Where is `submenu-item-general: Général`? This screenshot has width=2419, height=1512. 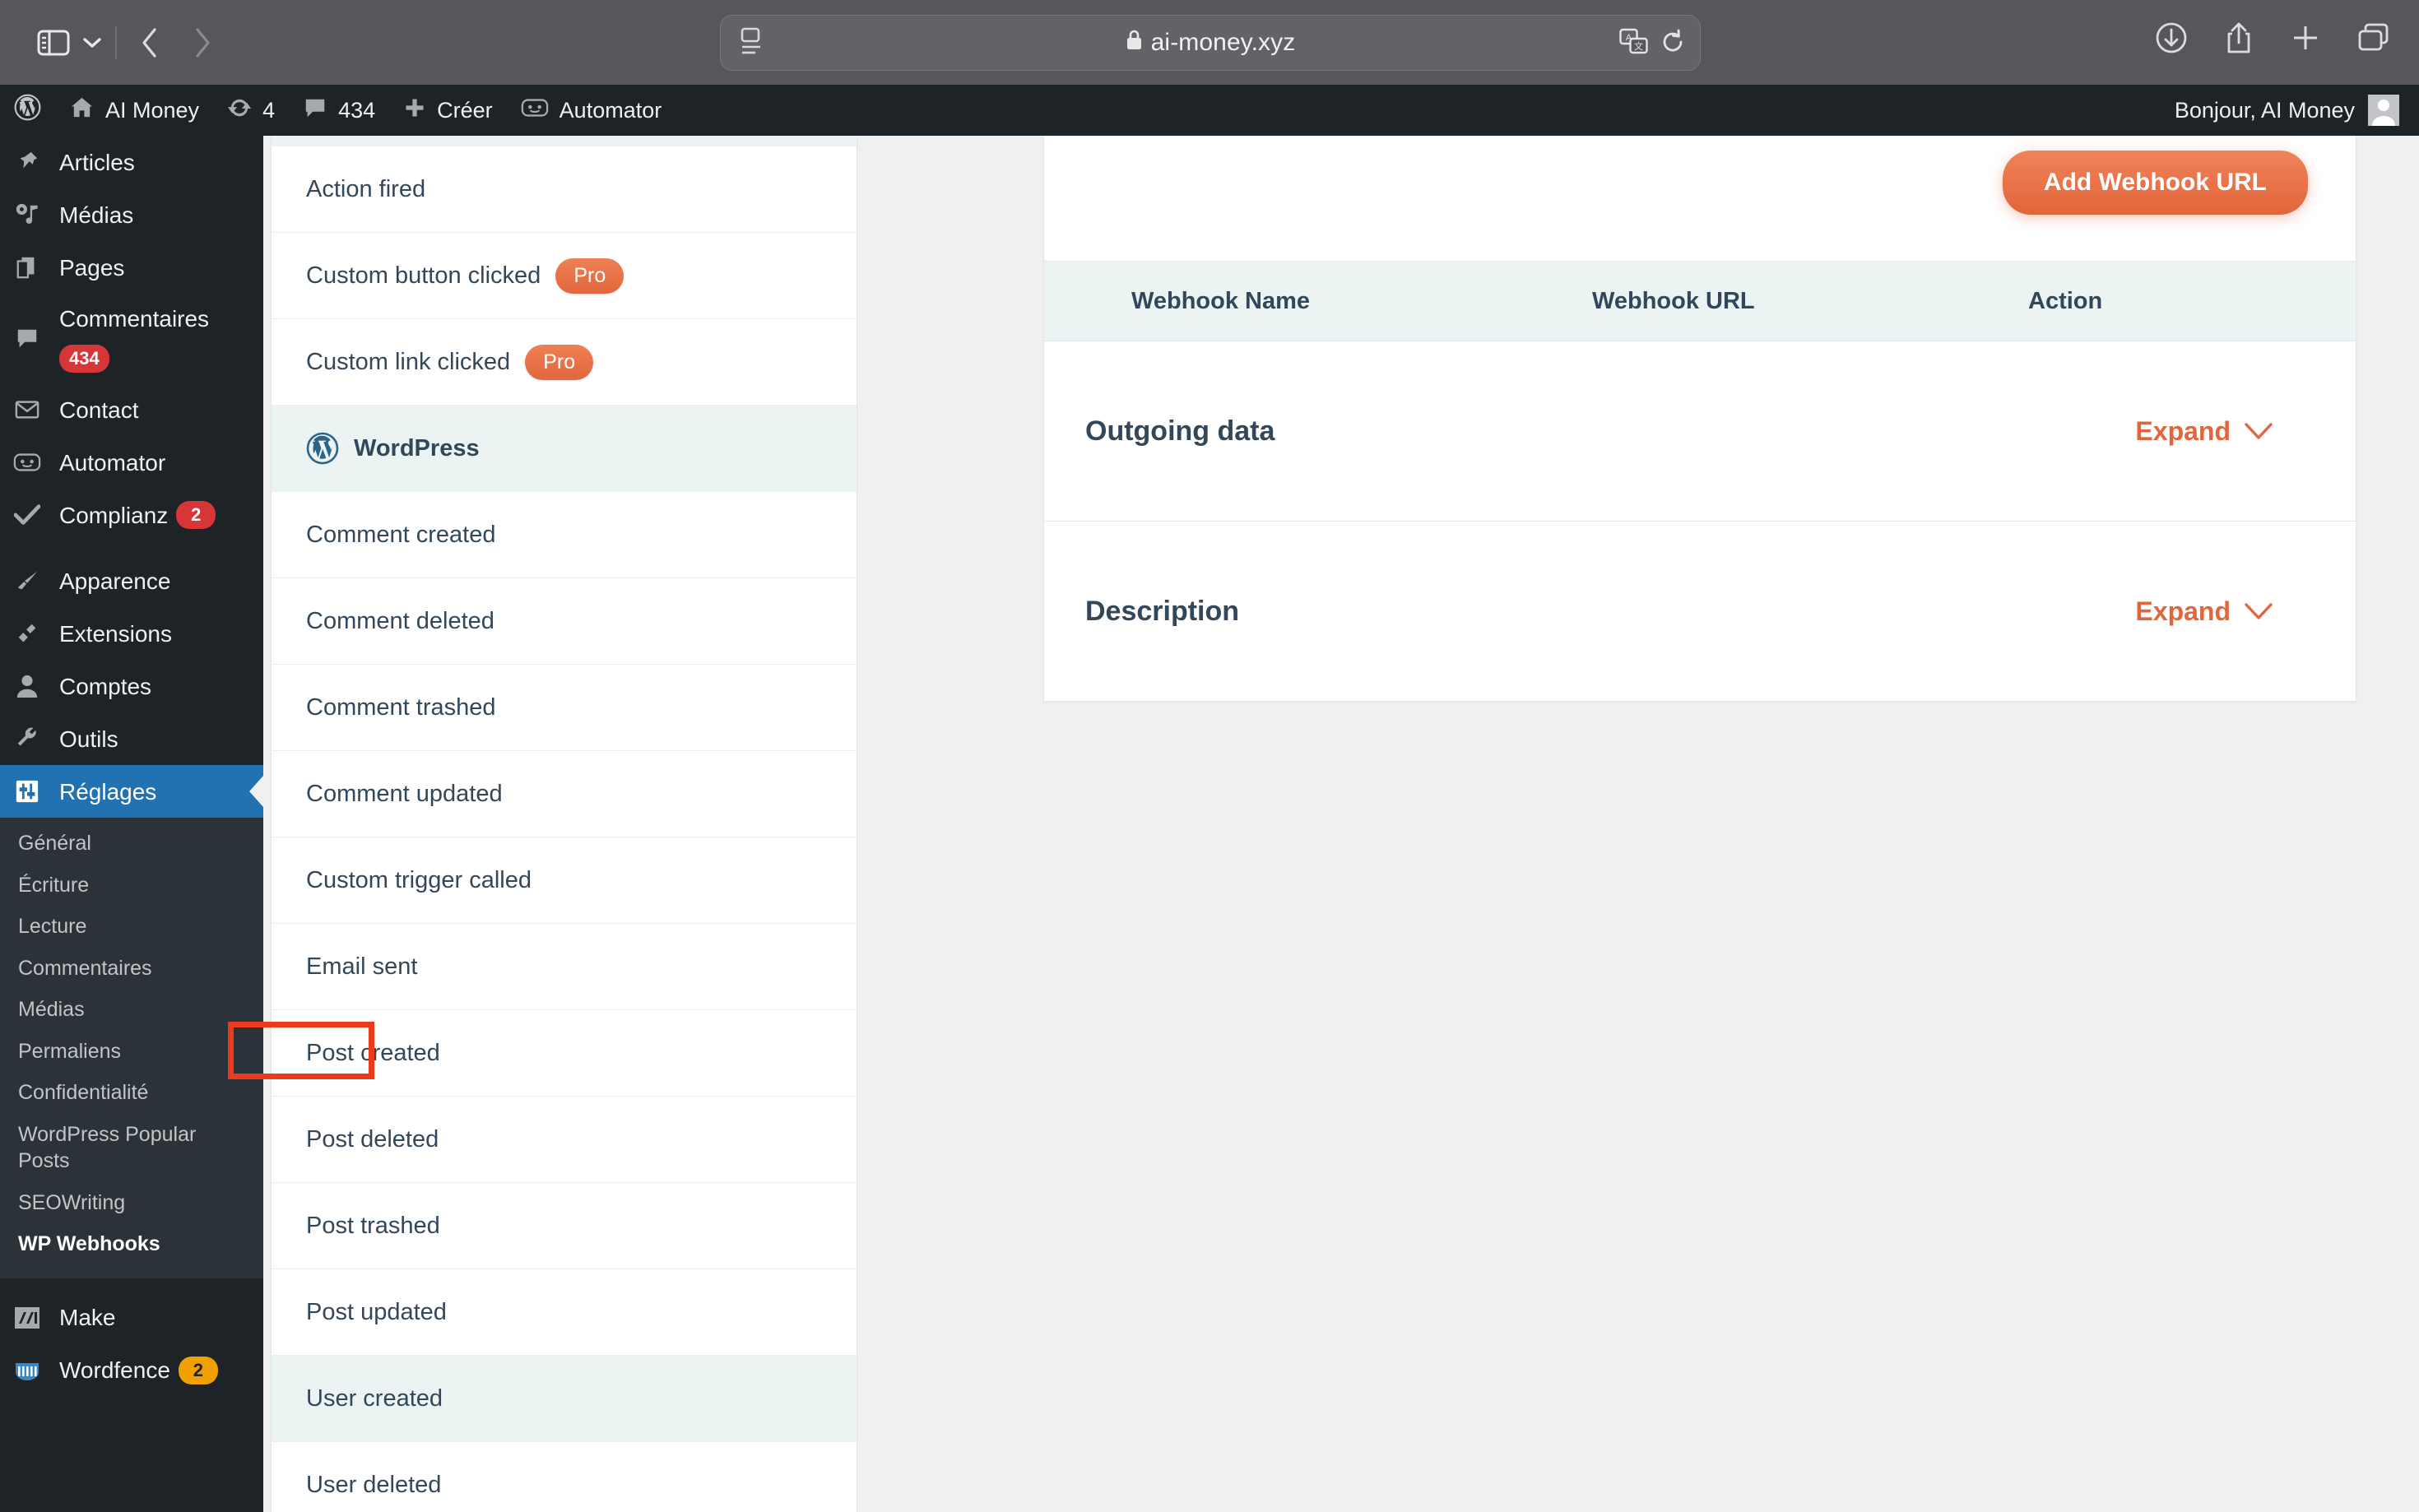
submenu-item-general: Général is located at coordinates (131, 844).